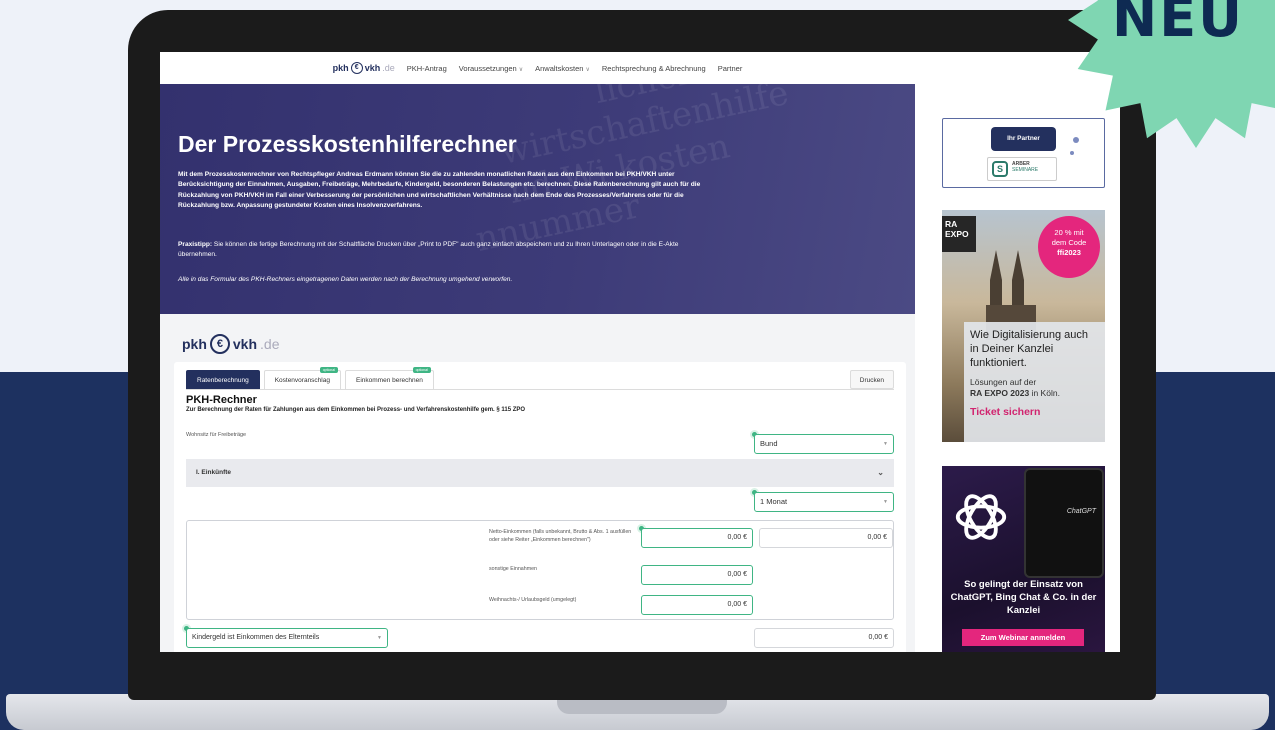  I want to click on nav-item-rechtsprechung: Rechtsprechung & Abrechnung, so click(654, 68).